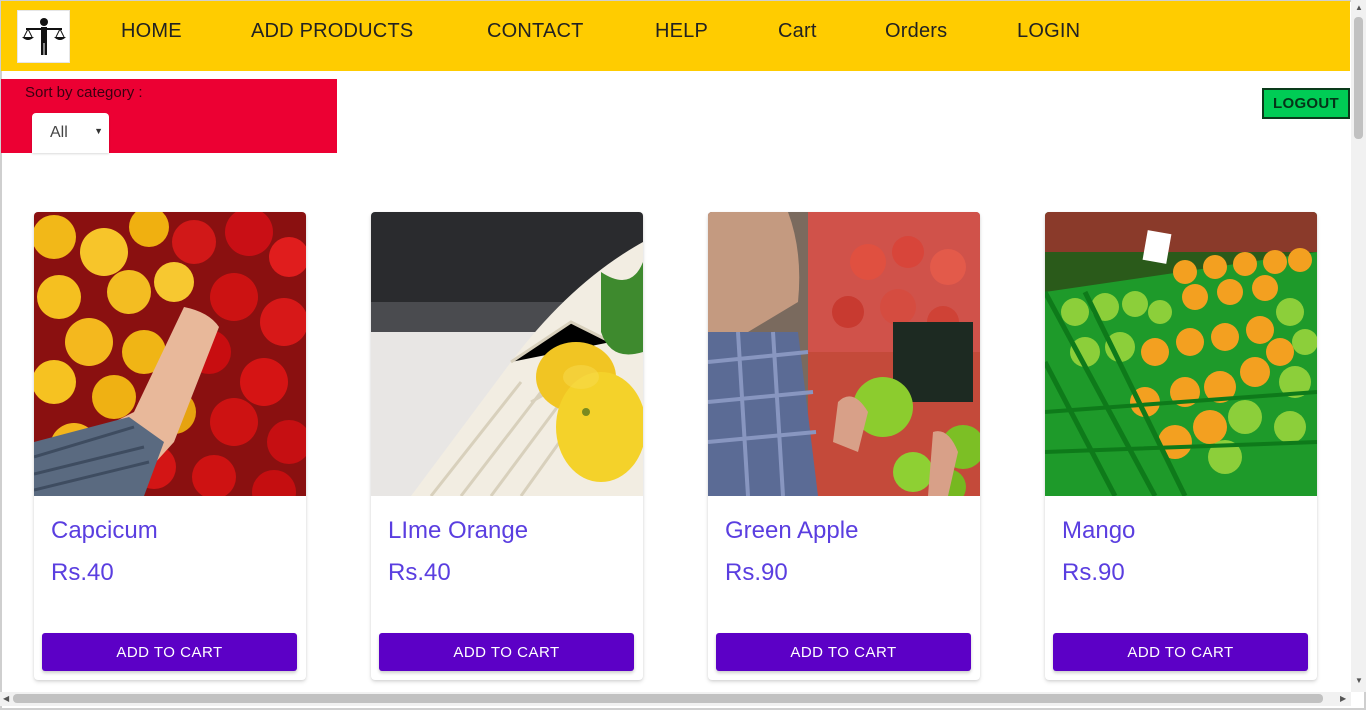 Image resolution: width=1366 pixels, height=710 pixels. Describe the element at coordinates (535, 31) in the screenshot. I see `nav-contact: CONTACT` at that location.